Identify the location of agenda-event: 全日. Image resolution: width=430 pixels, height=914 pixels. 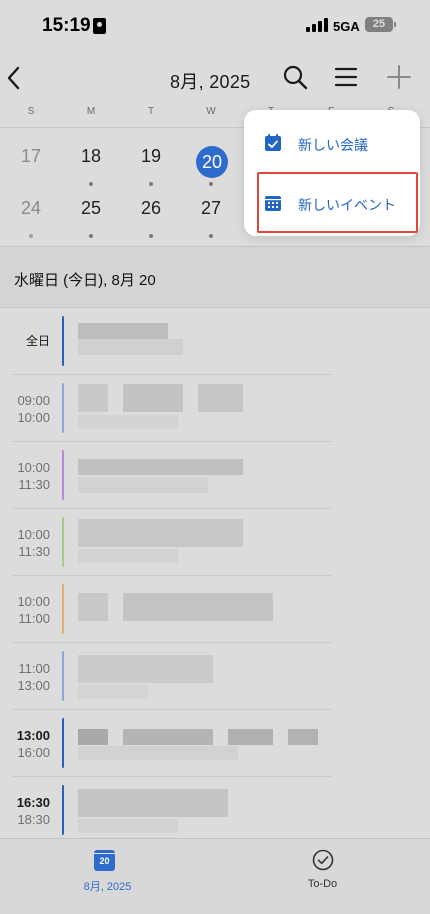
(215, 341).